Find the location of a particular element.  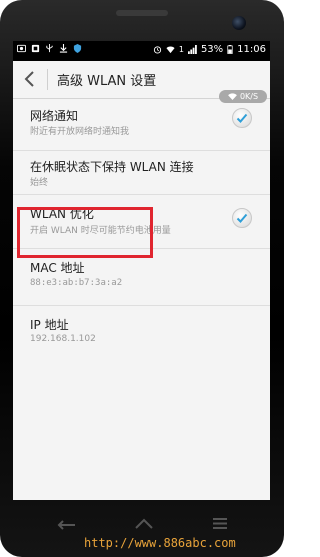

action-bar-divider is located at coordinates (47, 79).